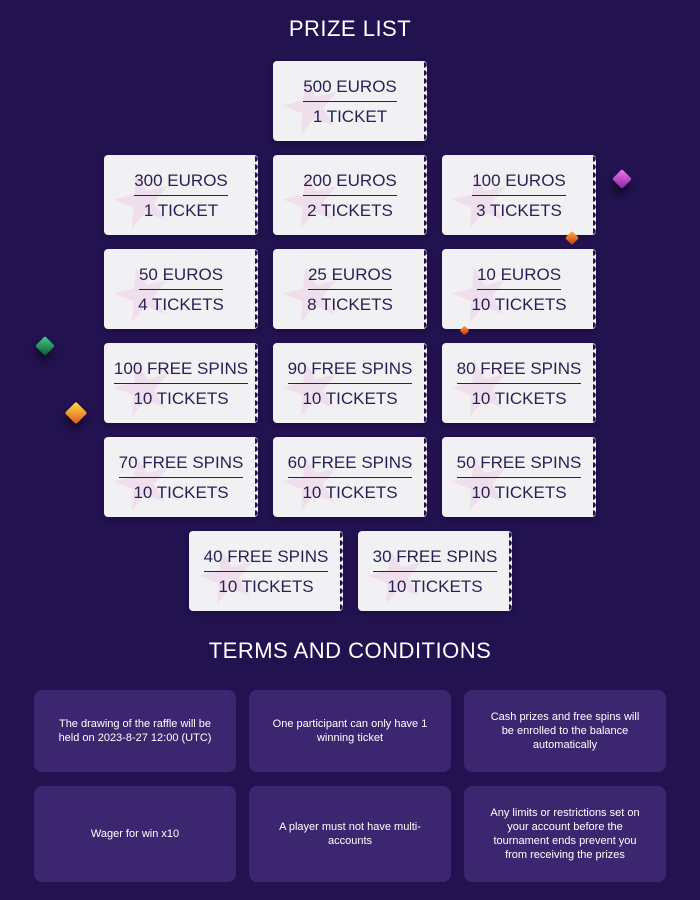 The width and height of the screenshot is (700, 900). I want to click on prize-amount: 50 FREE SPINS, so click(519, 465).